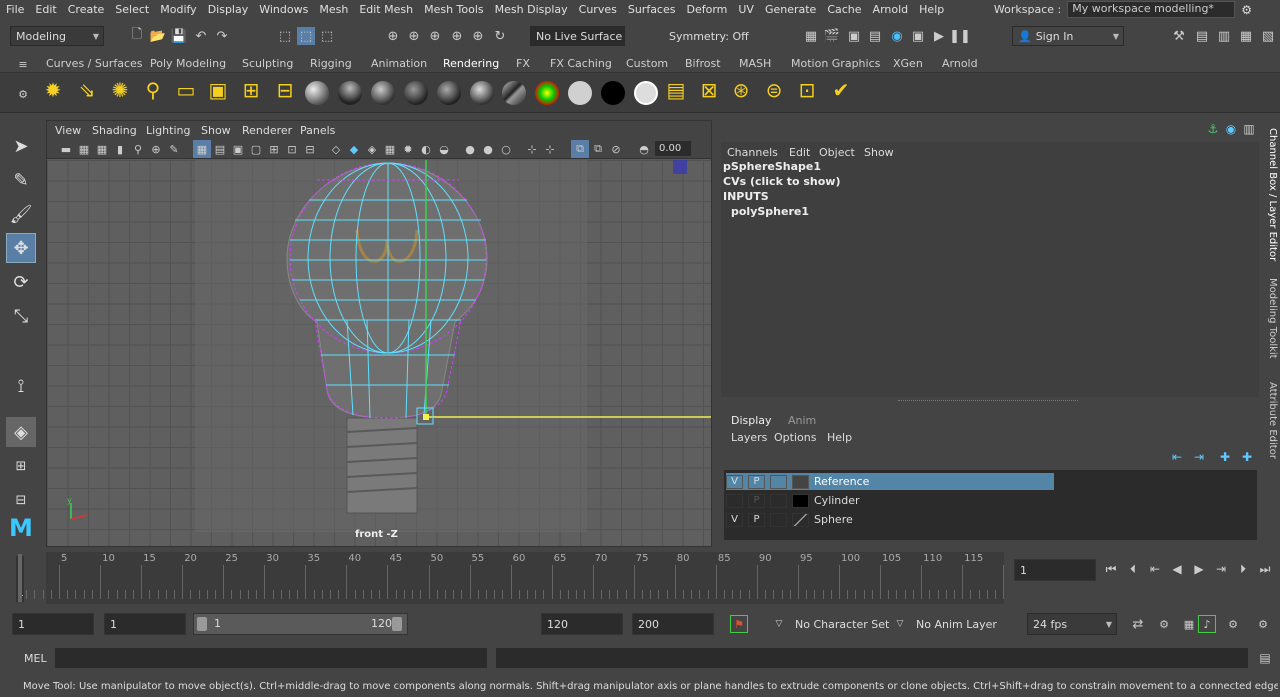 The image size is (1280, 697). What do you see at coordinates (102, 149) in the screenshot?
I see `bookmark-icon: ▦` at bounding box center [102, 149].